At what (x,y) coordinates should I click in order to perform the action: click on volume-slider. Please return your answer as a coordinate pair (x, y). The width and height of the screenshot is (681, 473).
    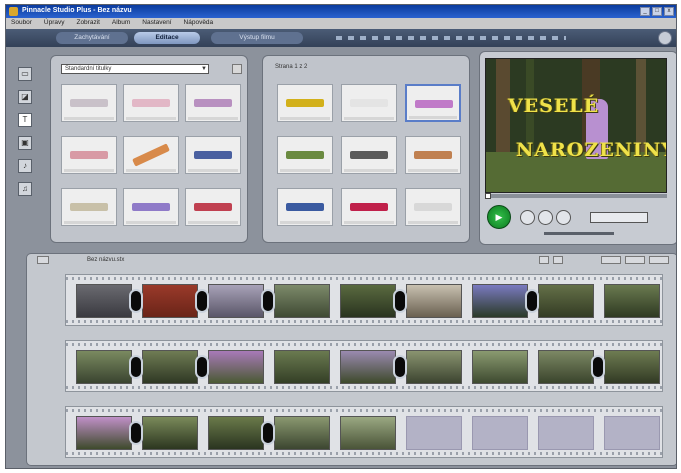
    Looking at the image, I should click on (579, 233).